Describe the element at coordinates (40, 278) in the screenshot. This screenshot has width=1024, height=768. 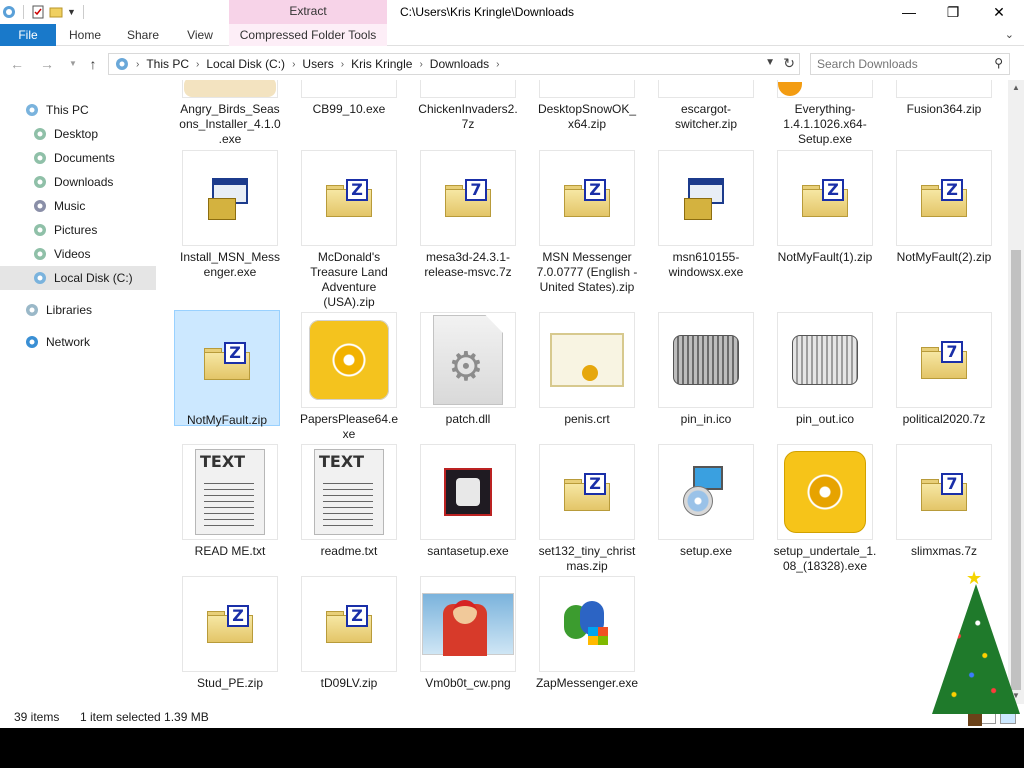
I see `drive-icon` at that location.